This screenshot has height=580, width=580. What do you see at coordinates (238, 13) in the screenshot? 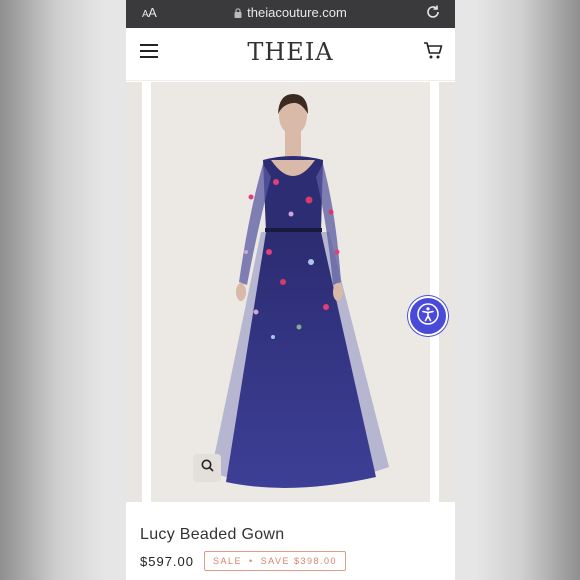
I see `lock-icon` at bounding box center [238, 13].